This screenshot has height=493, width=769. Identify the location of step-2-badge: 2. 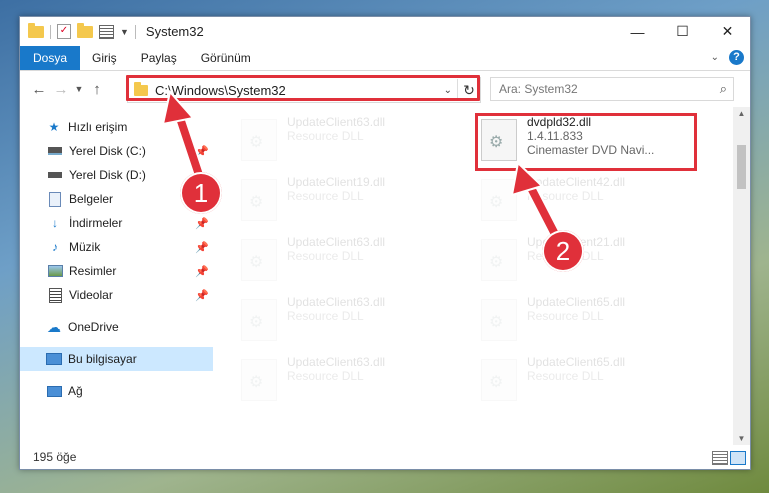
(563, 251).